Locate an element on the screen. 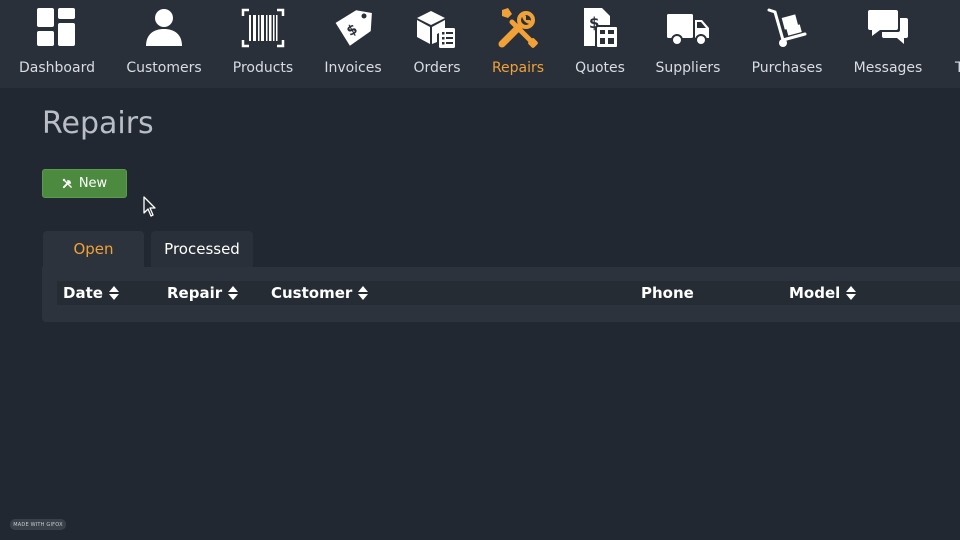 This screenshot has width=960, height=540. nav-item-invoices: $ Invoices is located at coordinates (353, 44).